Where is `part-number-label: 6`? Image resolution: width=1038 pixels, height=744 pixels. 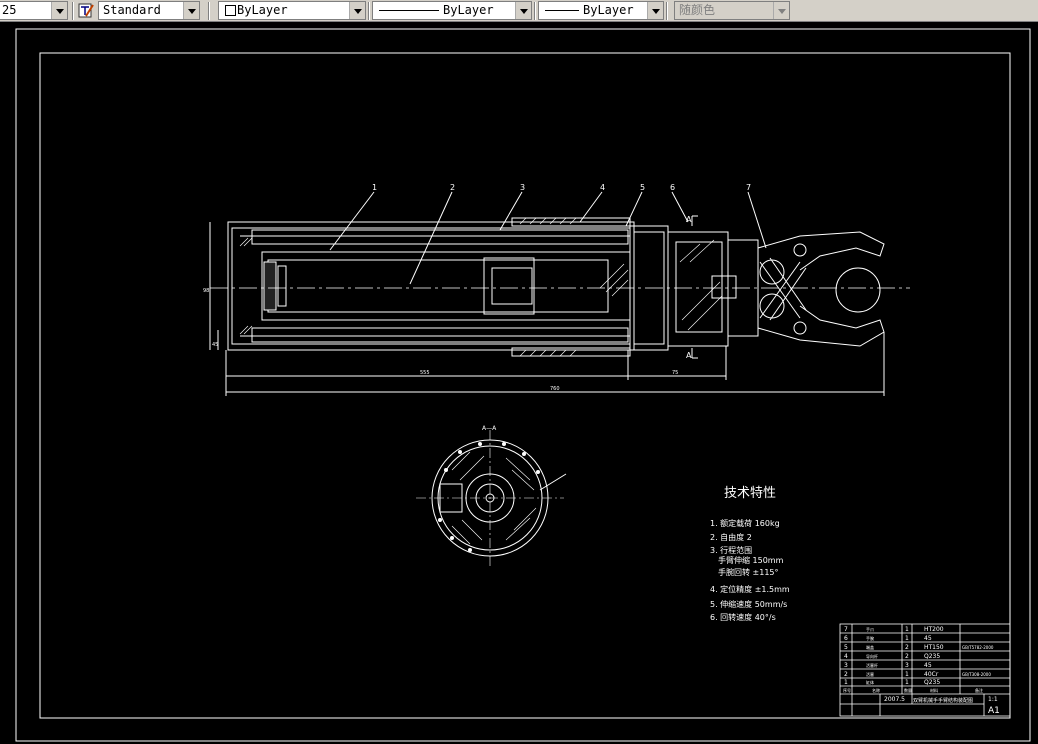
part-number-label: 6 is located at coordinates (672, 187).